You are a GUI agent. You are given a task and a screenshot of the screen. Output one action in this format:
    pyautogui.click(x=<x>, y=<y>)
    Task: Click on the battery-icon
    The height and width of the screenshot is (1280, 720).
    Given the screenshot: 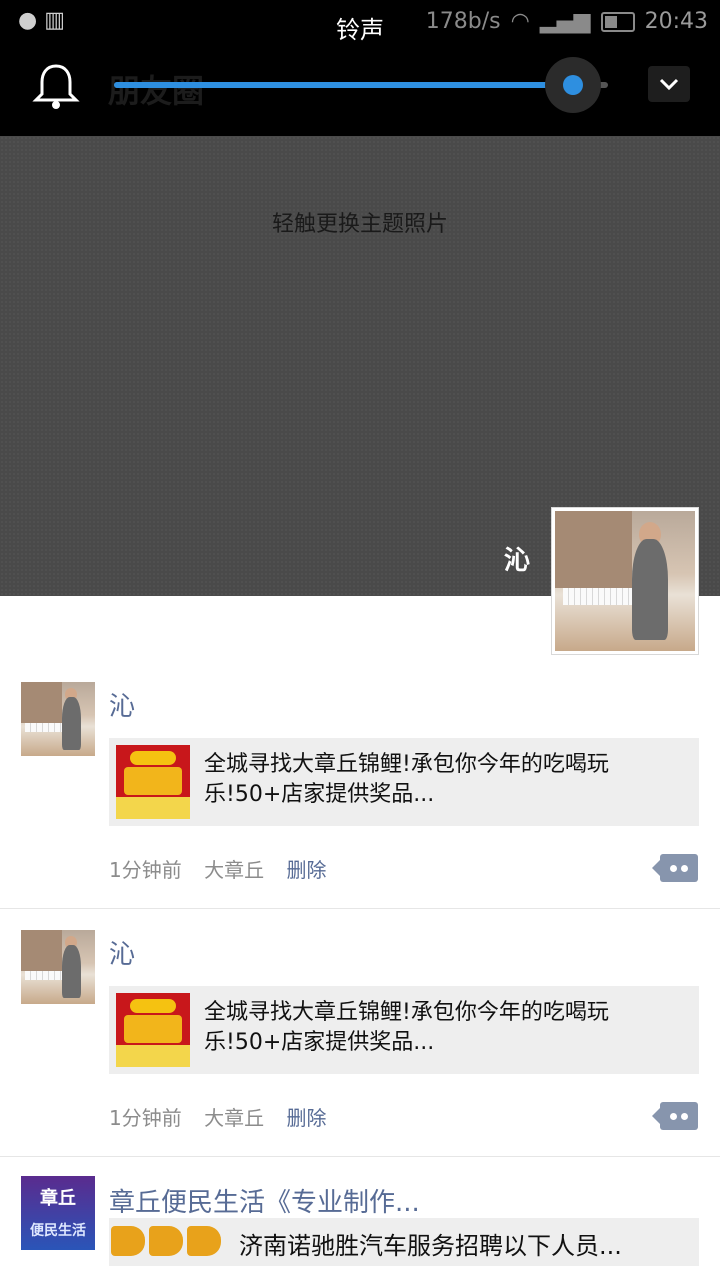 What is the action you would take?
    pyautogui.click(x=617, y=21)
    